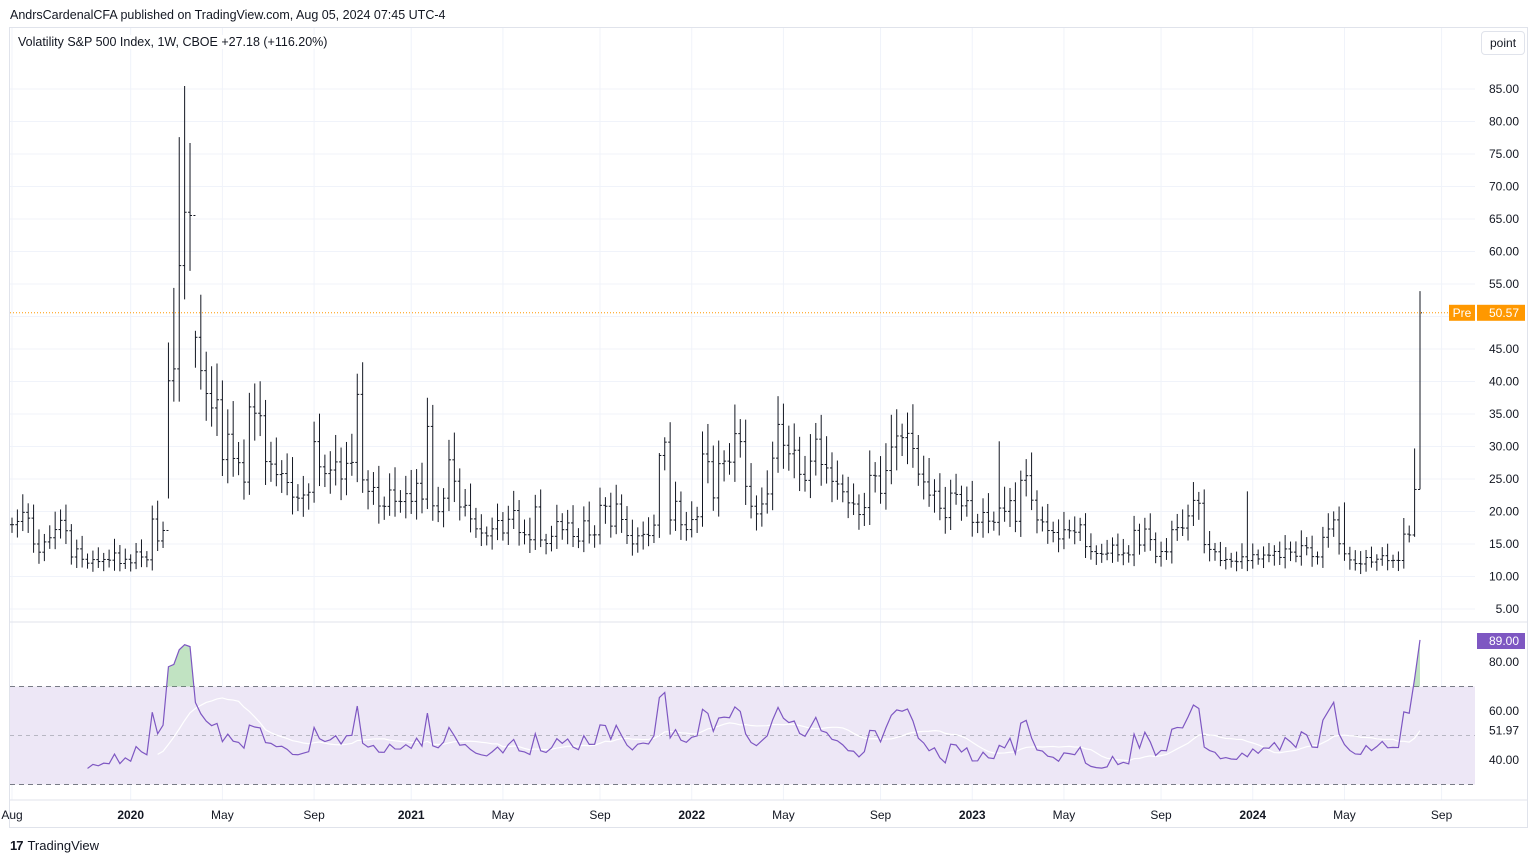  Describe the element at coordinates (1504, 577) in the screenshot. I see `price-tick-label: 10.00` at that location.